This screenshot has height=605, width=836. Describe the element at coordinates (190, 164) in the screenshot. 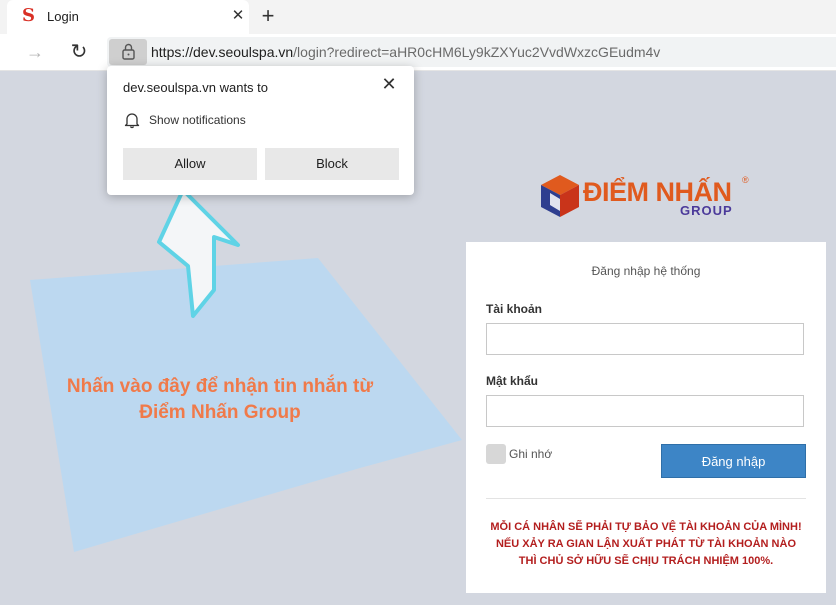

I see `allow-button: Allow` at that location.